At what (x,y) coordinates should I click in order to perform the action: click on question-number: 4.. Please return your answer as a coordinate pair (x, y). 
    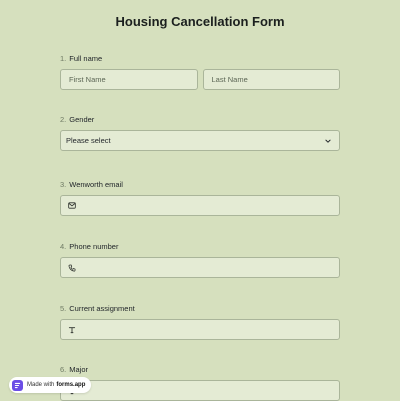
    Looking at the image, I should click on (63, 246).